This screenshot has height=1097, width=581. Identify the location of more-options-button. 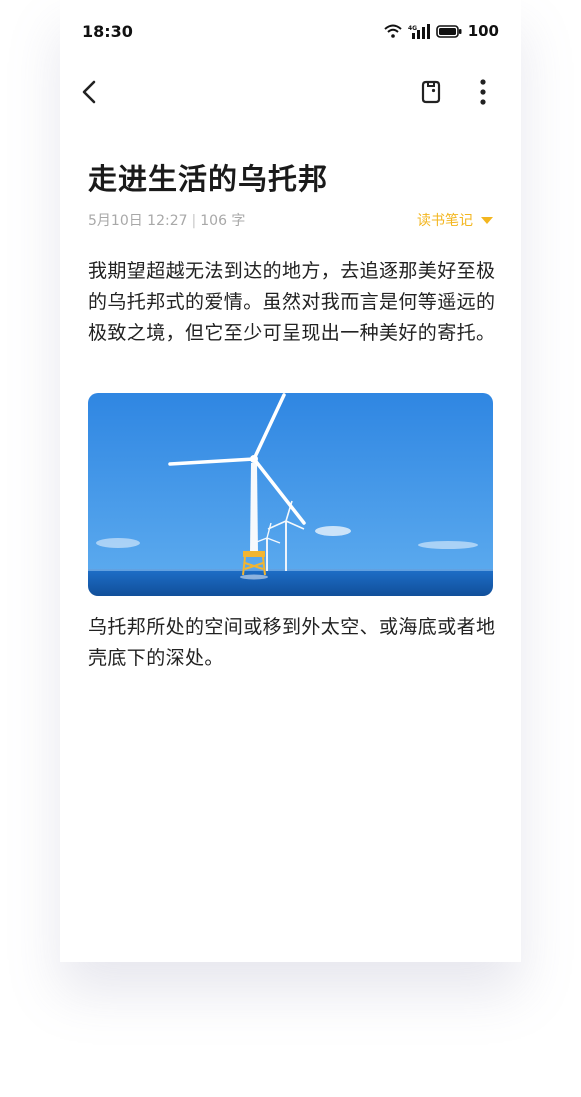
(483, 92).